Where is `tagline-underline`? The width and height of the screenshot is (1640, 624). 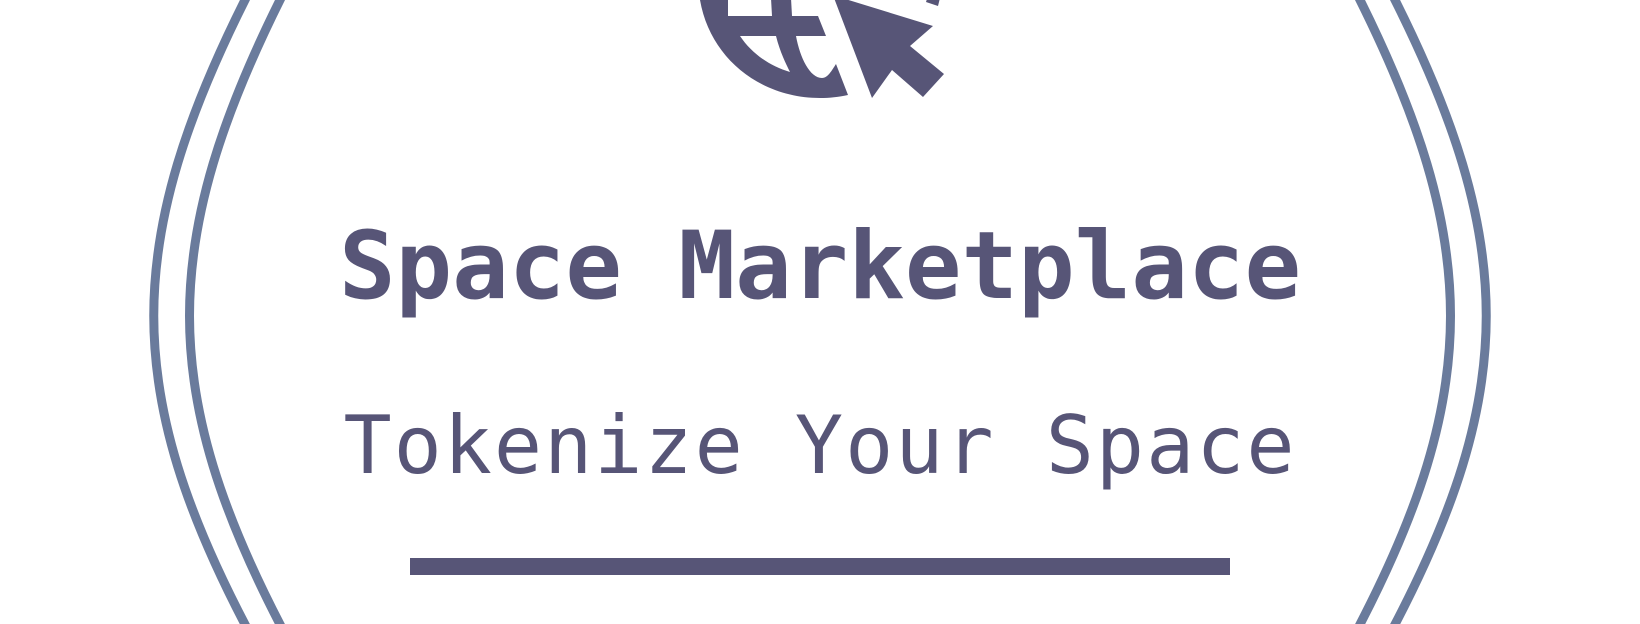 tagline-underline is located at coordinates (820, 566).